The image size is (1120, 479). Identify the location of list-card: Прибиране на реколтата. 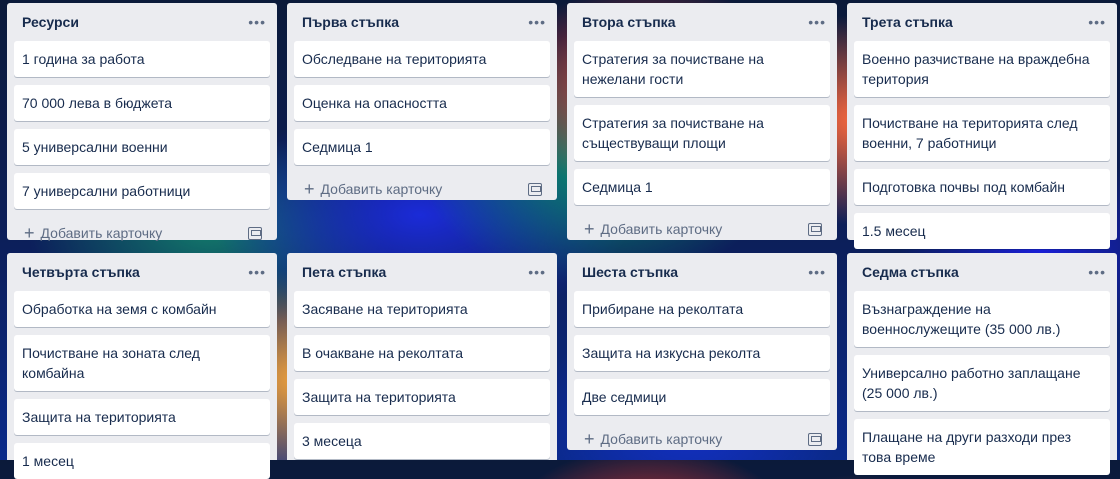
(702, 309).